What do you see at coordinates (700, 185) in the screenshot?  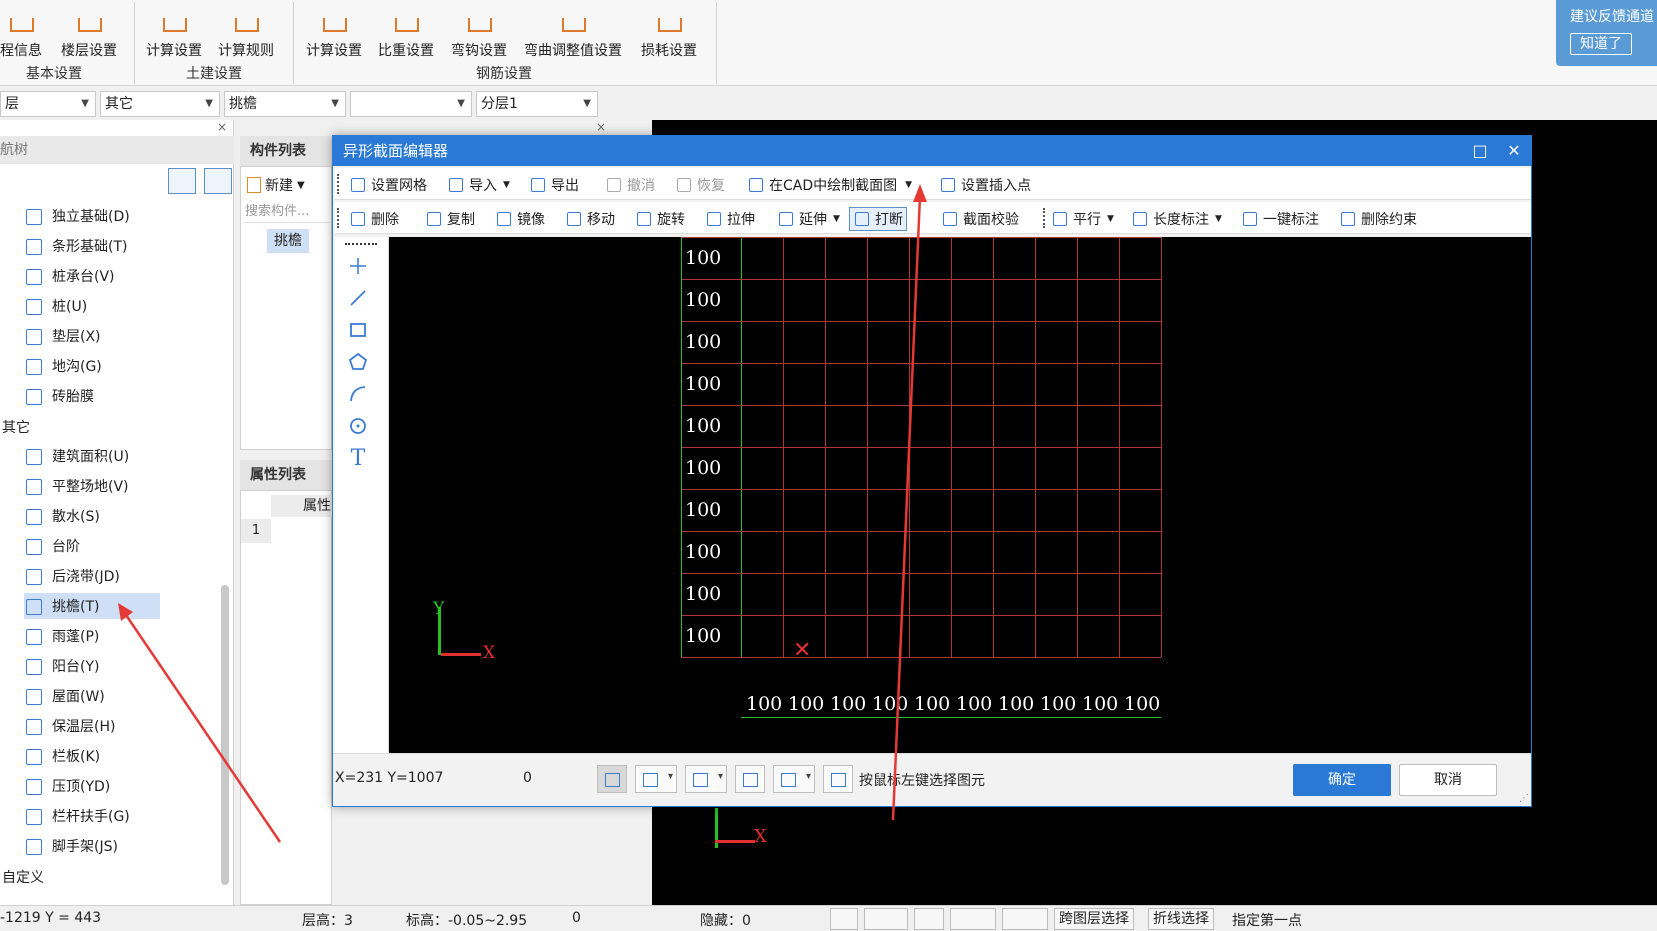 I see `redo-button: 恢复` at bounding box center [700, 185].